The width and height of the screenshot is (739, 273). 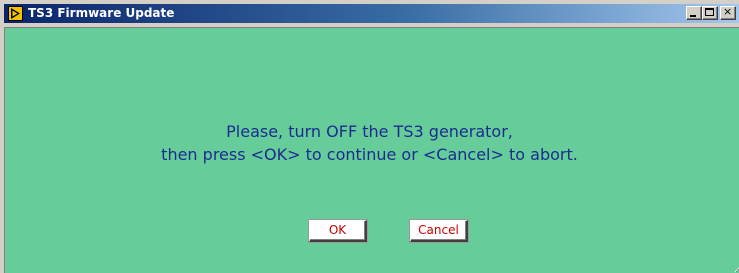 I want to click on maximize-icon, so click(x=709, y=12).